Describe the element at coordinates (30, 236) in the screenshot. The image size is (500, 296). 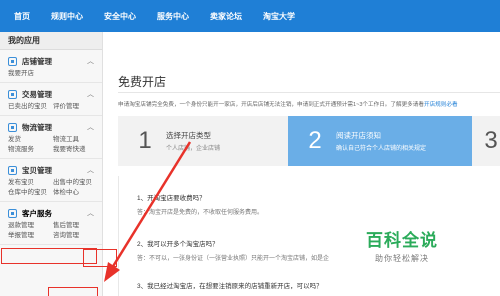
I see `sidebar-link: 举报管理` at that location.